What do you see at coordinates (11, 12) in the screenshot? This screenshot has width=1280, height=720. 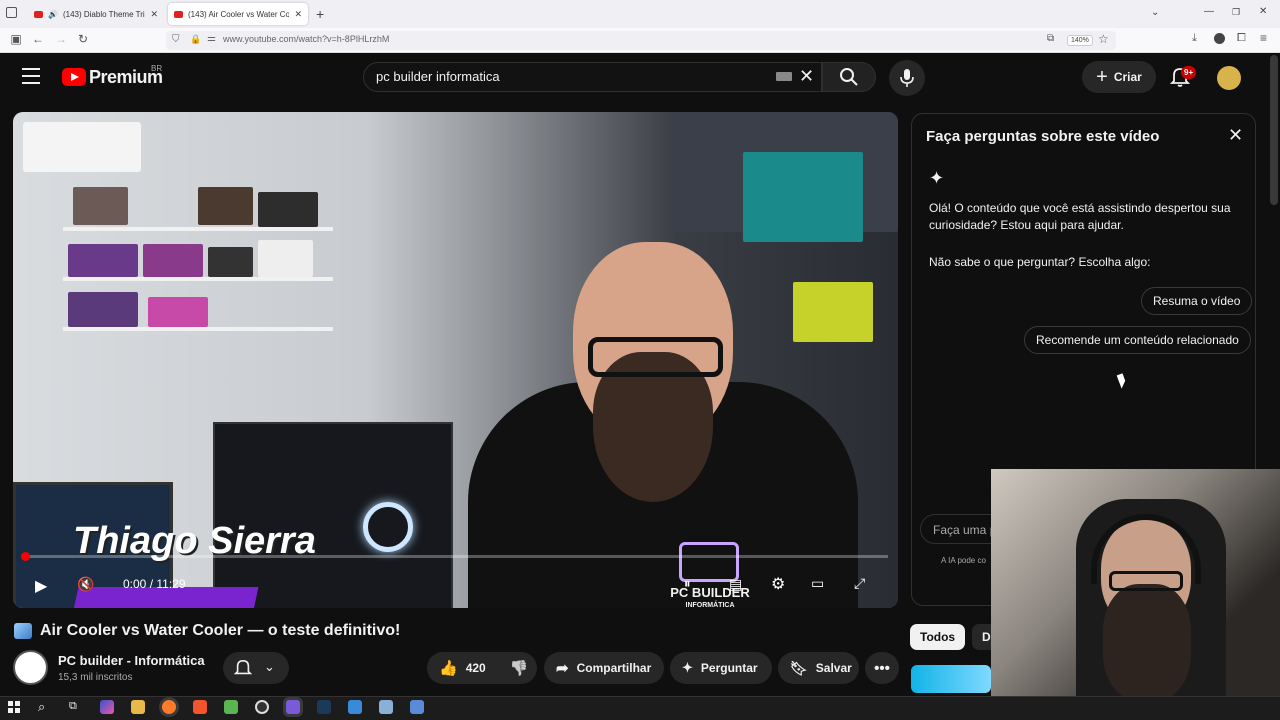 I see `tab-overview-icon` at bounding box center [11, 12].